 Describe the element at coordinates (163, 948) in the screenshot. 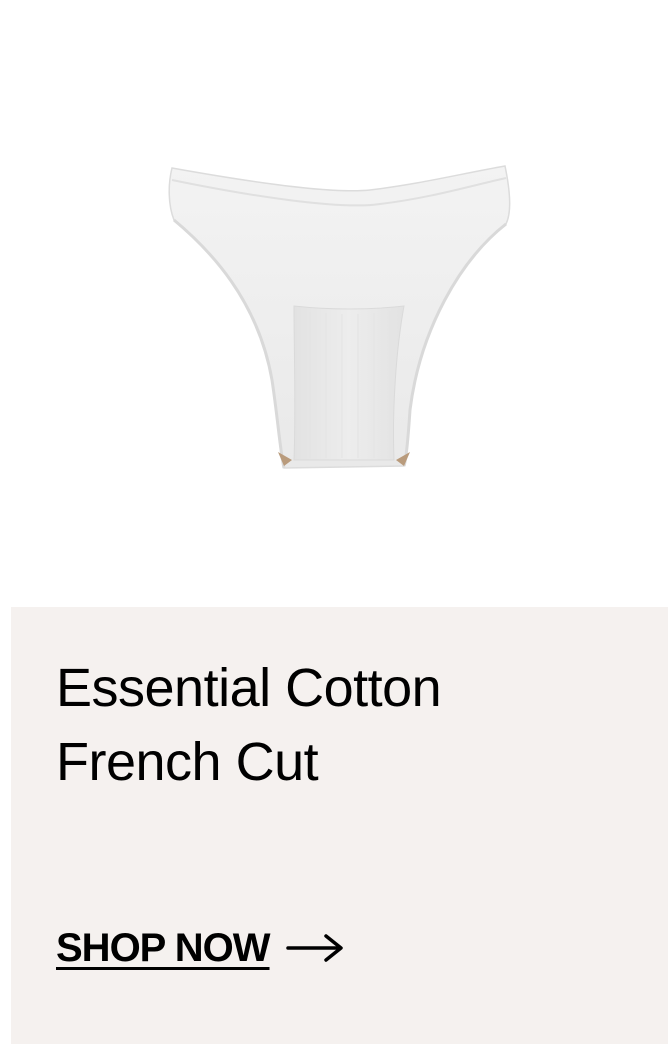

I see `shop-now-label: SHOP NOW` at that location.